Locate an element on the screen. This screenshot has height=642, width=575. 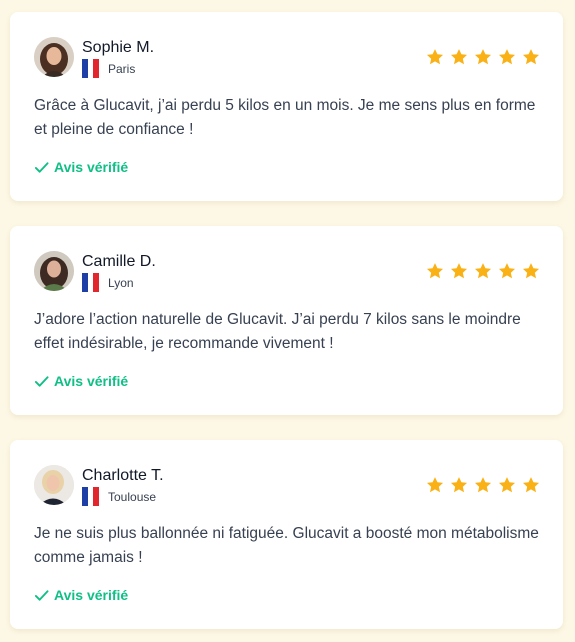
reviewer-location: Lyon is located at coordinates (108, 282).